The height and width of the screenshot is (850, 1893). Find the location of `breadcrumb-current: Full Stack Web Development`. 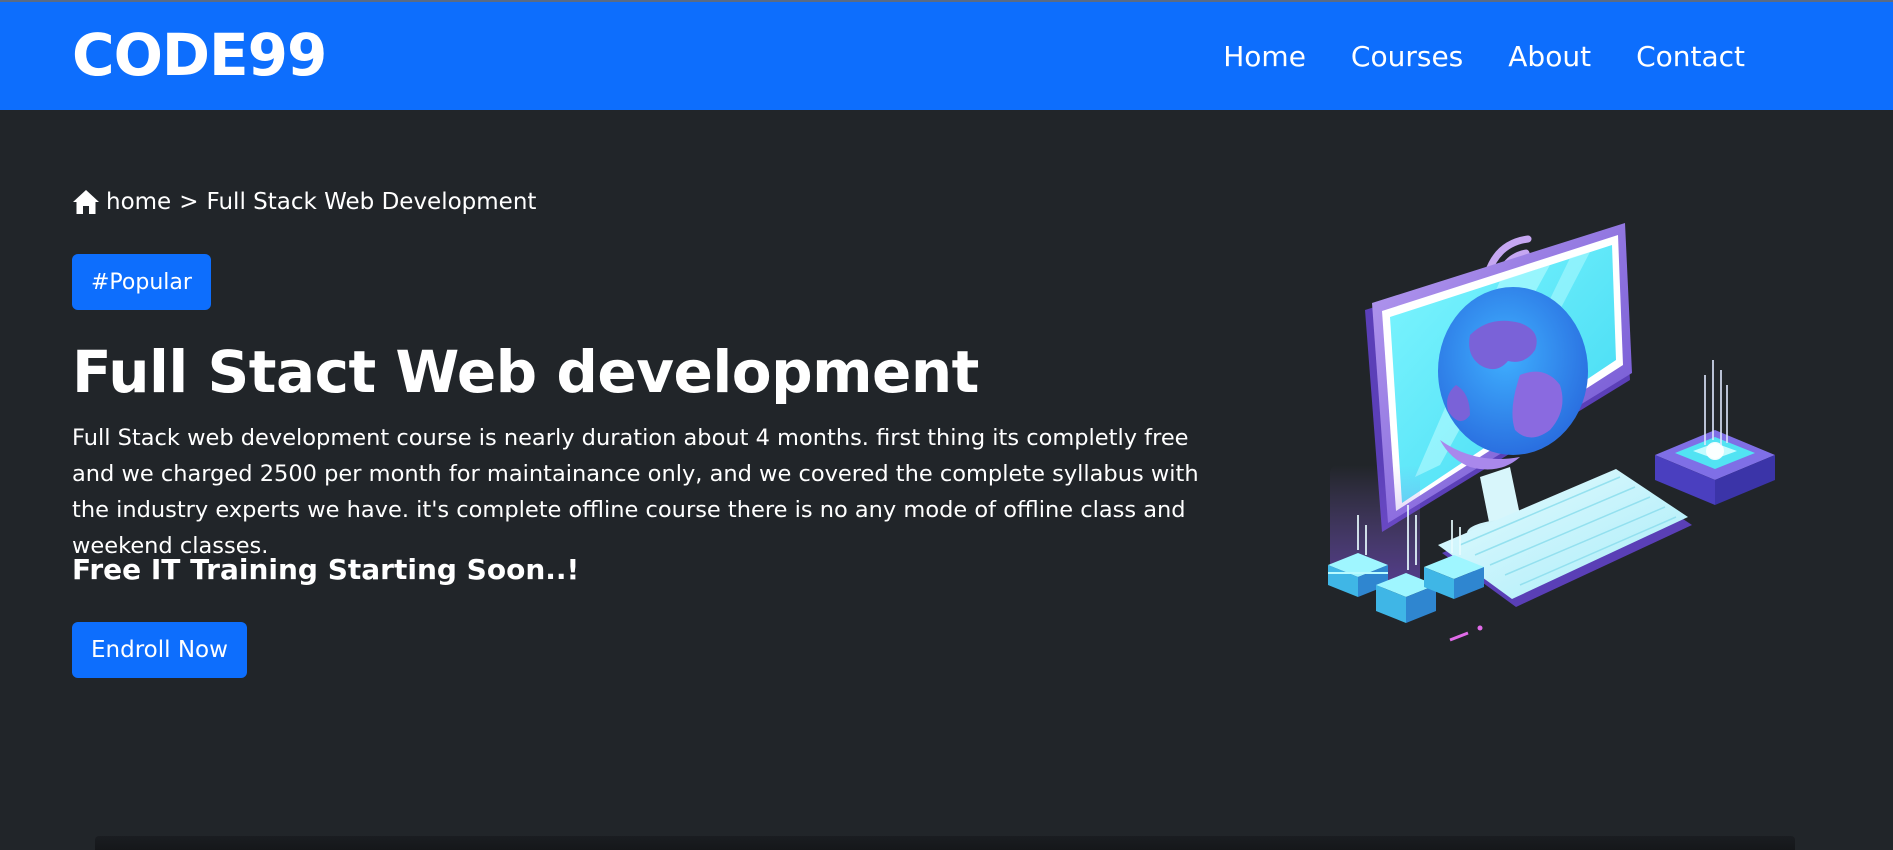

breadcrumb-current: Full Stack Web Development is located at coordinates (371, 202).